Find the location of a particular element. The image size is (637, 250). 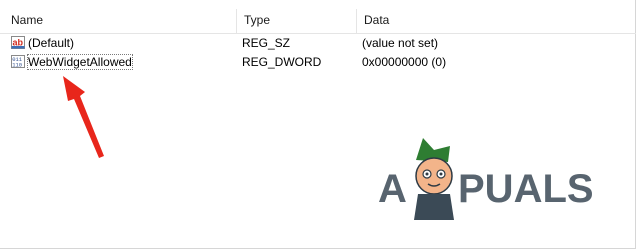

appuals-watermark: A PUALS is located at coordinates (486, 179).